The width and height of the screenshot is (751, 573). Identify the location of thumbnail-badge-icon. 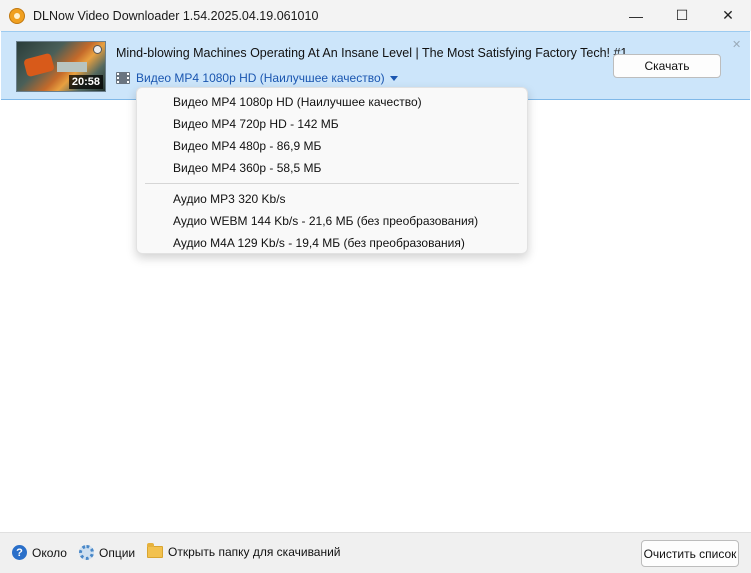
(97, 49).